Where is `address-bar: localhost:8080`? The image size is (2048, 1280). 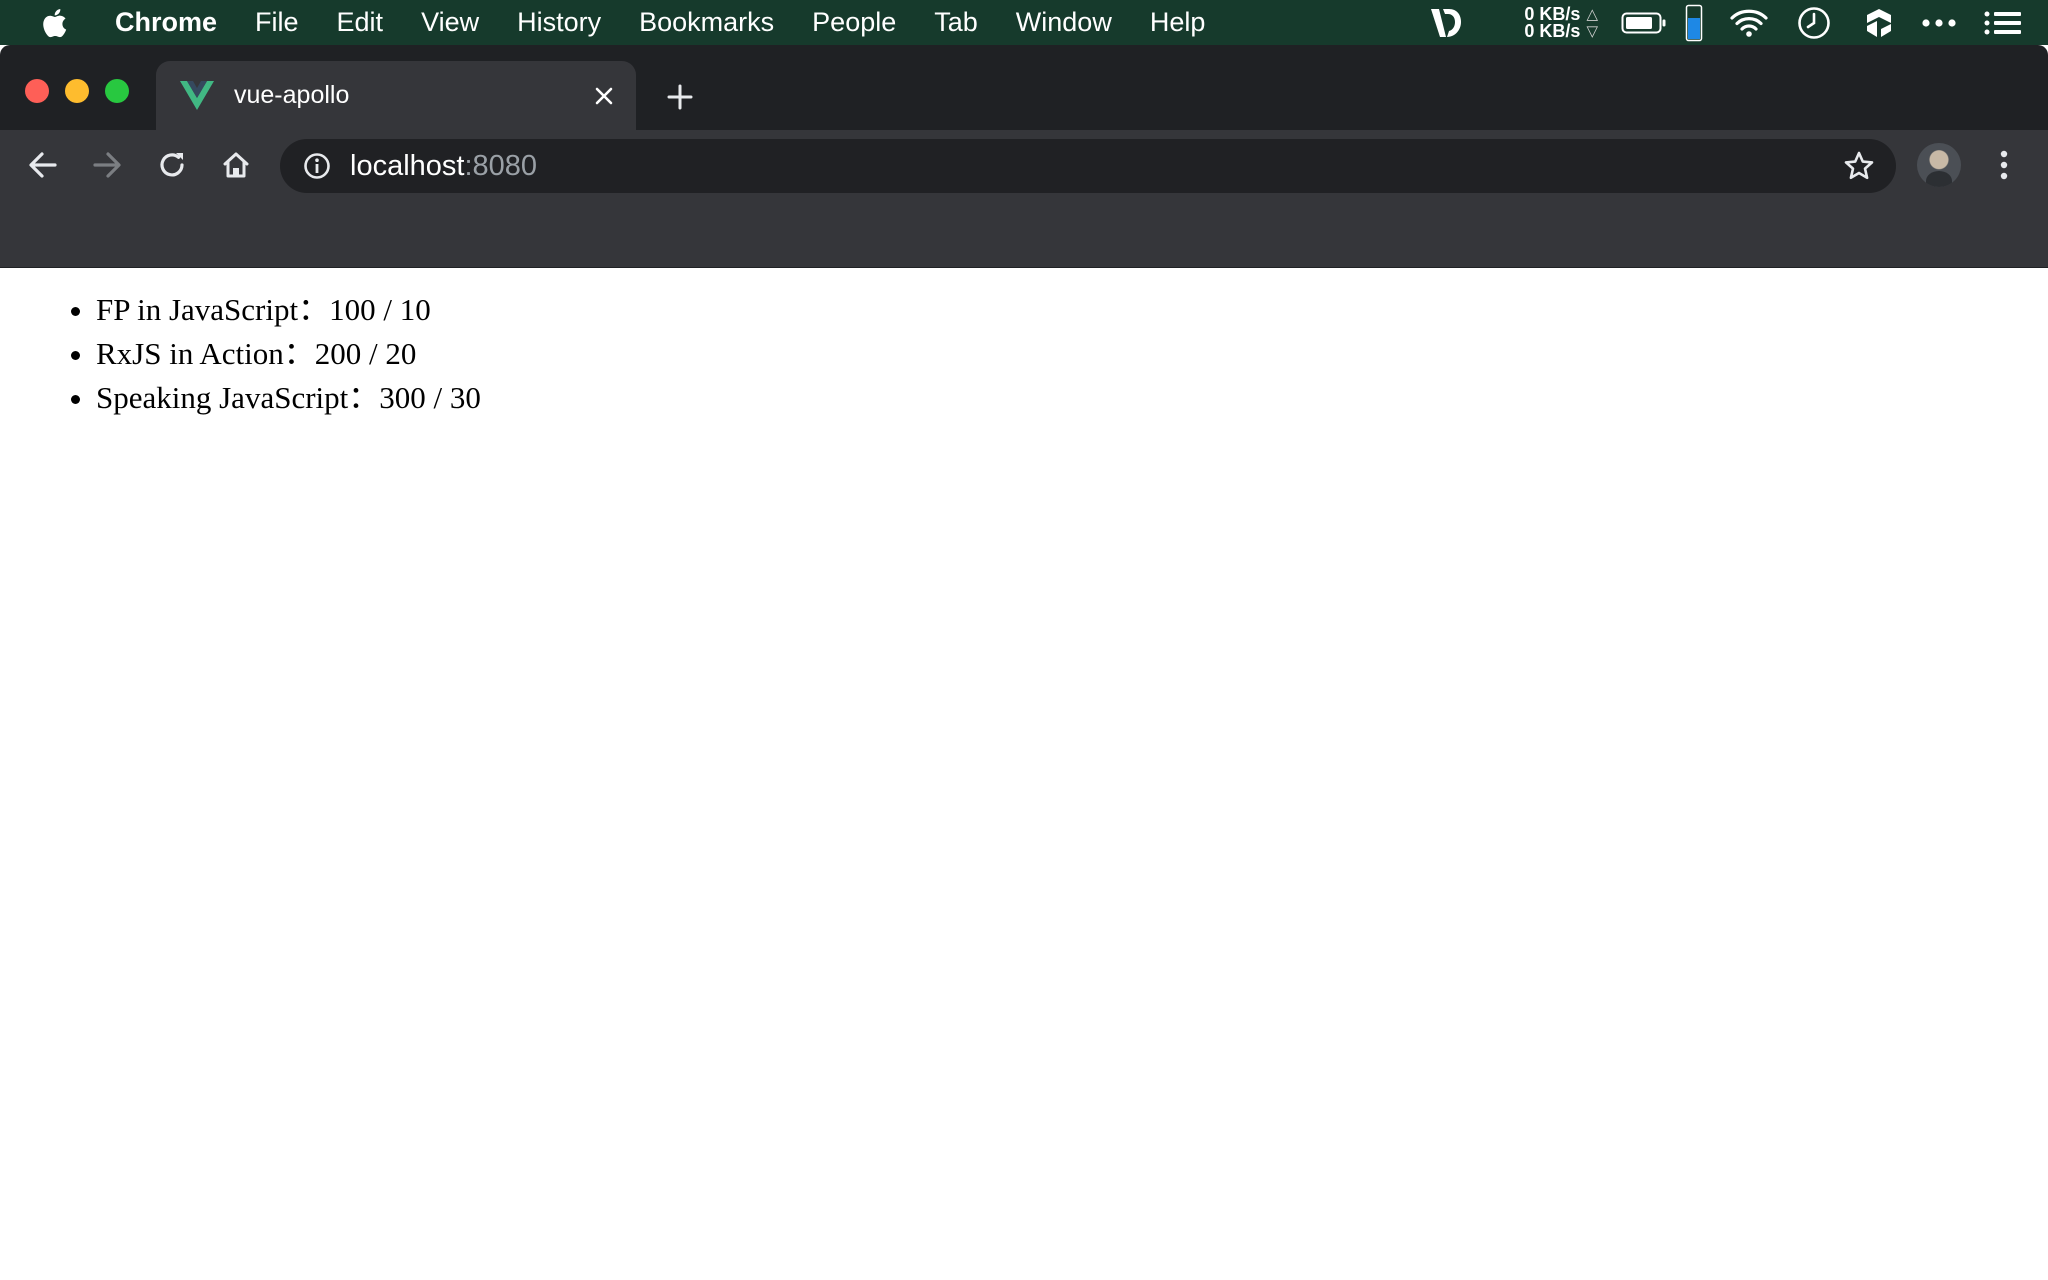
address-bar: localhost:8080 is located at coordinates (1088, 166).